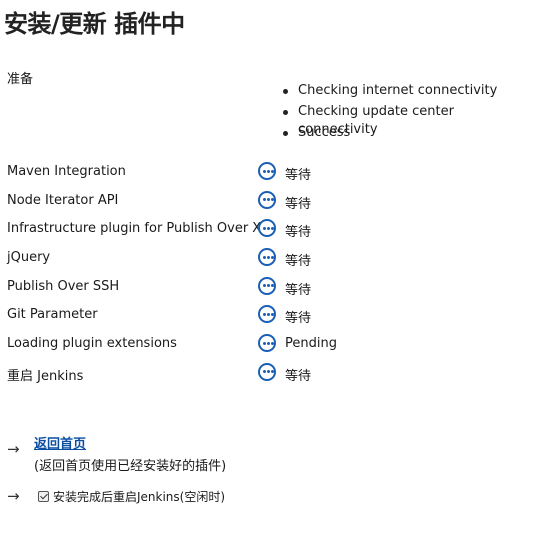 Image resolution: width=535 pixels, height=542 pixels. What do you see at coordinates (29, 258) in the screenshot?
I see `plugin-name: jQuery` at bounding box center [29, 258].